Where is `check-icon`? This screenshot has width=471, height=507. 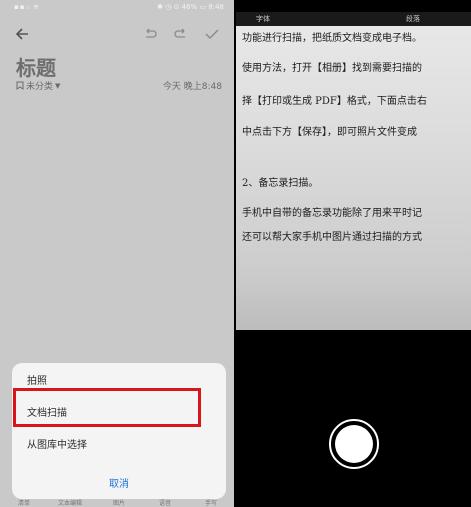 check-icon is located at coordinates (212, 34).